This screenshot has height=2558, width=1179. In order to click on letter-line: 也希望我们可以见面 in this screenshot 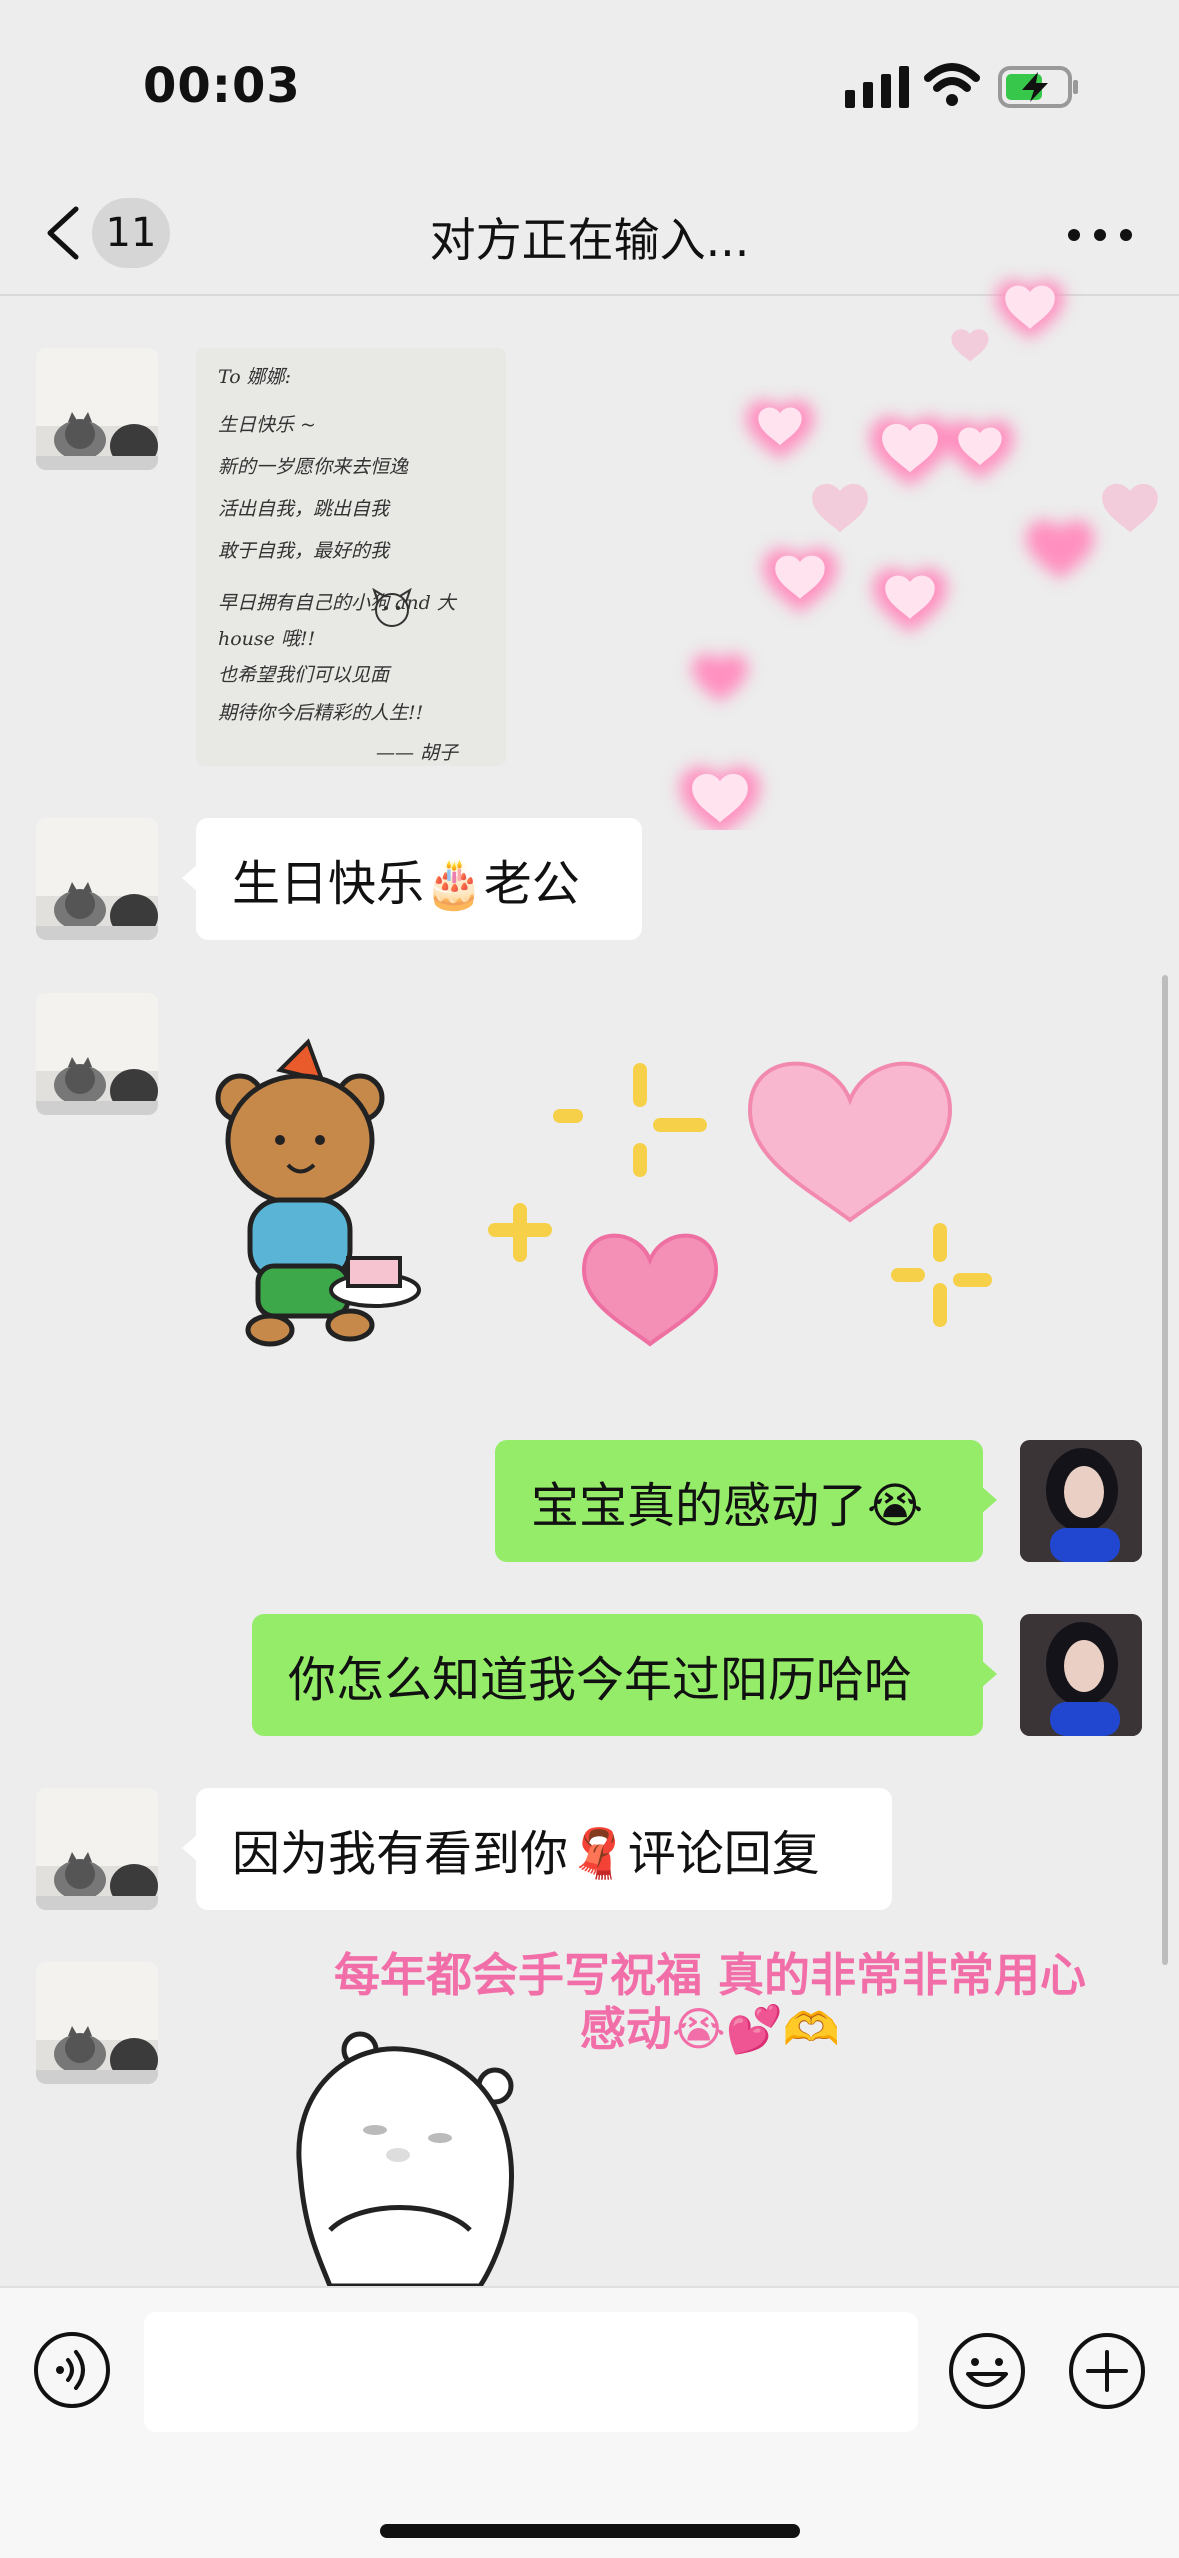, I will do `click(304, 675)`.